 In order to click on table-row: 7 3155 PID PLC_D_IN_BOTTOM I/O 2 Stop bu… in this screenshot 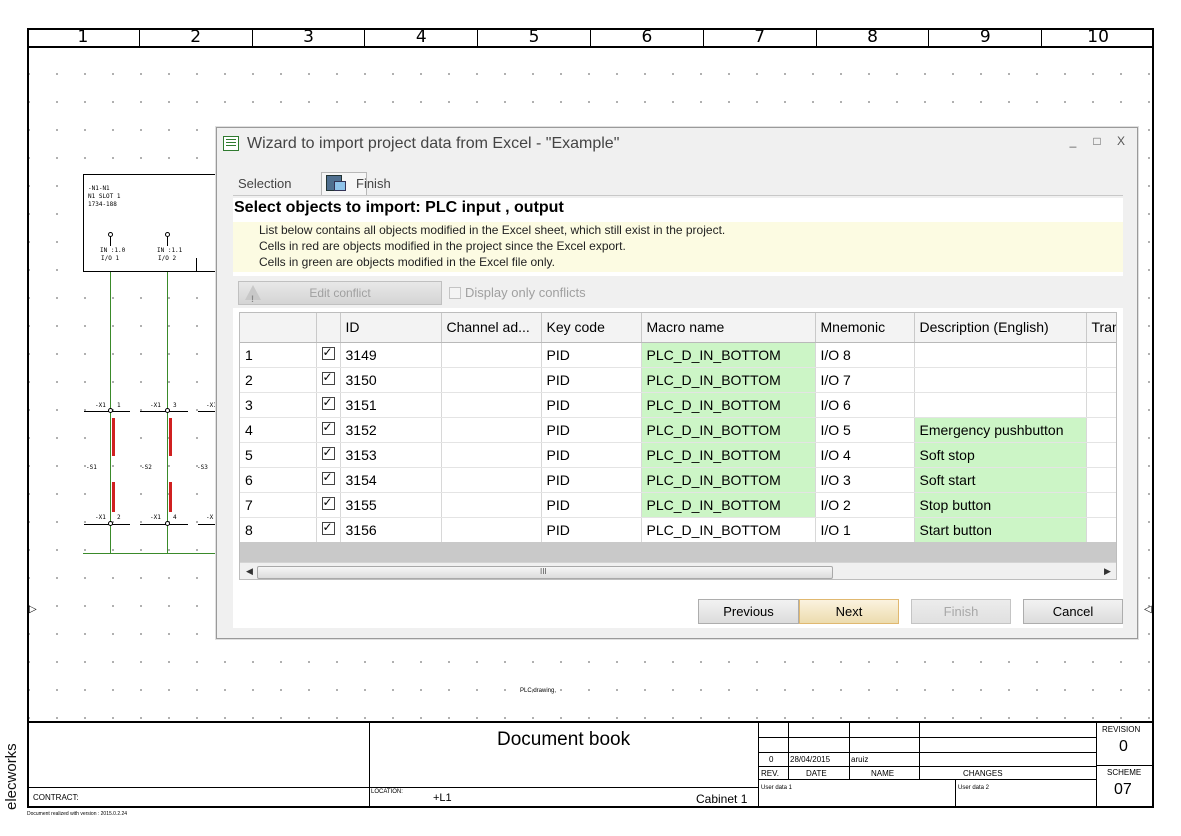, I will do `click(678, 505)`.